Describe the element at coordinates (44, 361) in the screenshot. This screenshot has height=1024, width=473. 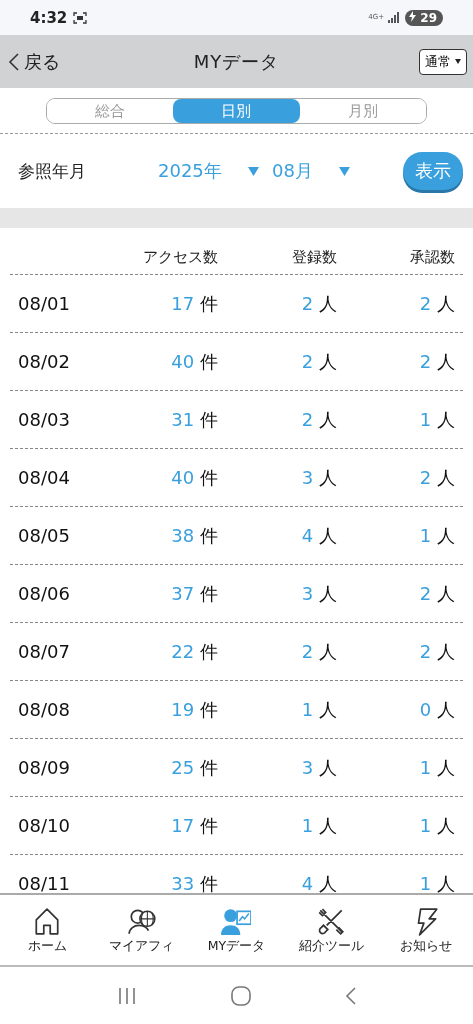
I see `date-cell-text: 08/02` at that location.